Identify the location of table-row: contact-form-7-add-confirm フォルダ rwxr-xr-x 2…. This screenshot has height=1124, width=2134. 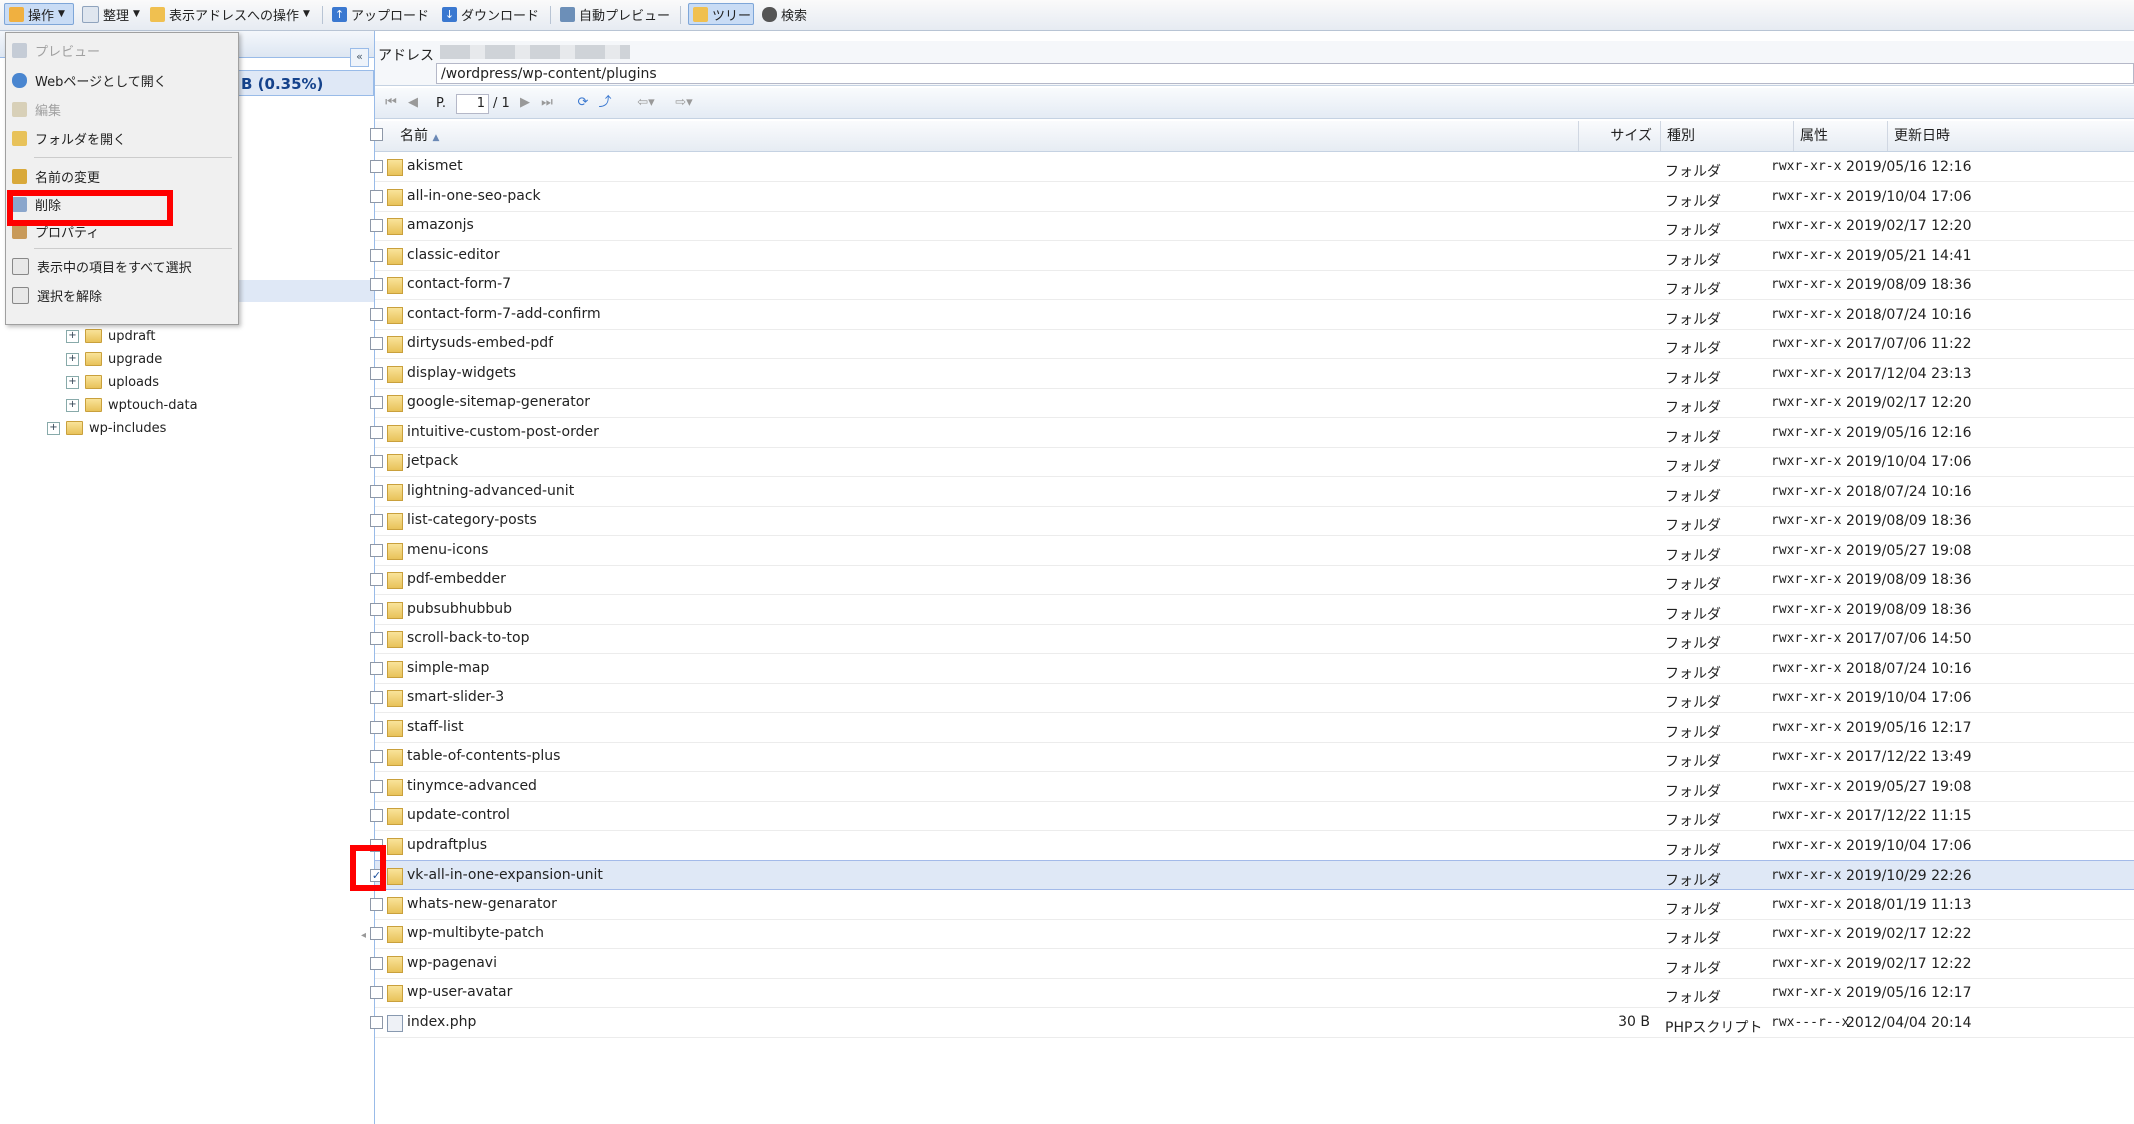
(1252, 315).